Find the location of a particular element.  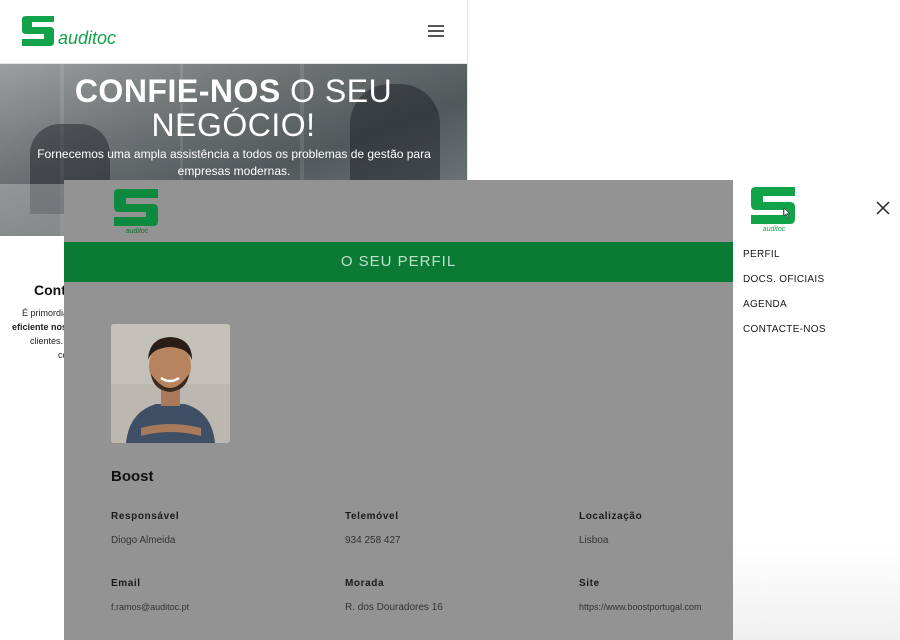

hero-title-light: O SEU is located at coordinates (341, 91).